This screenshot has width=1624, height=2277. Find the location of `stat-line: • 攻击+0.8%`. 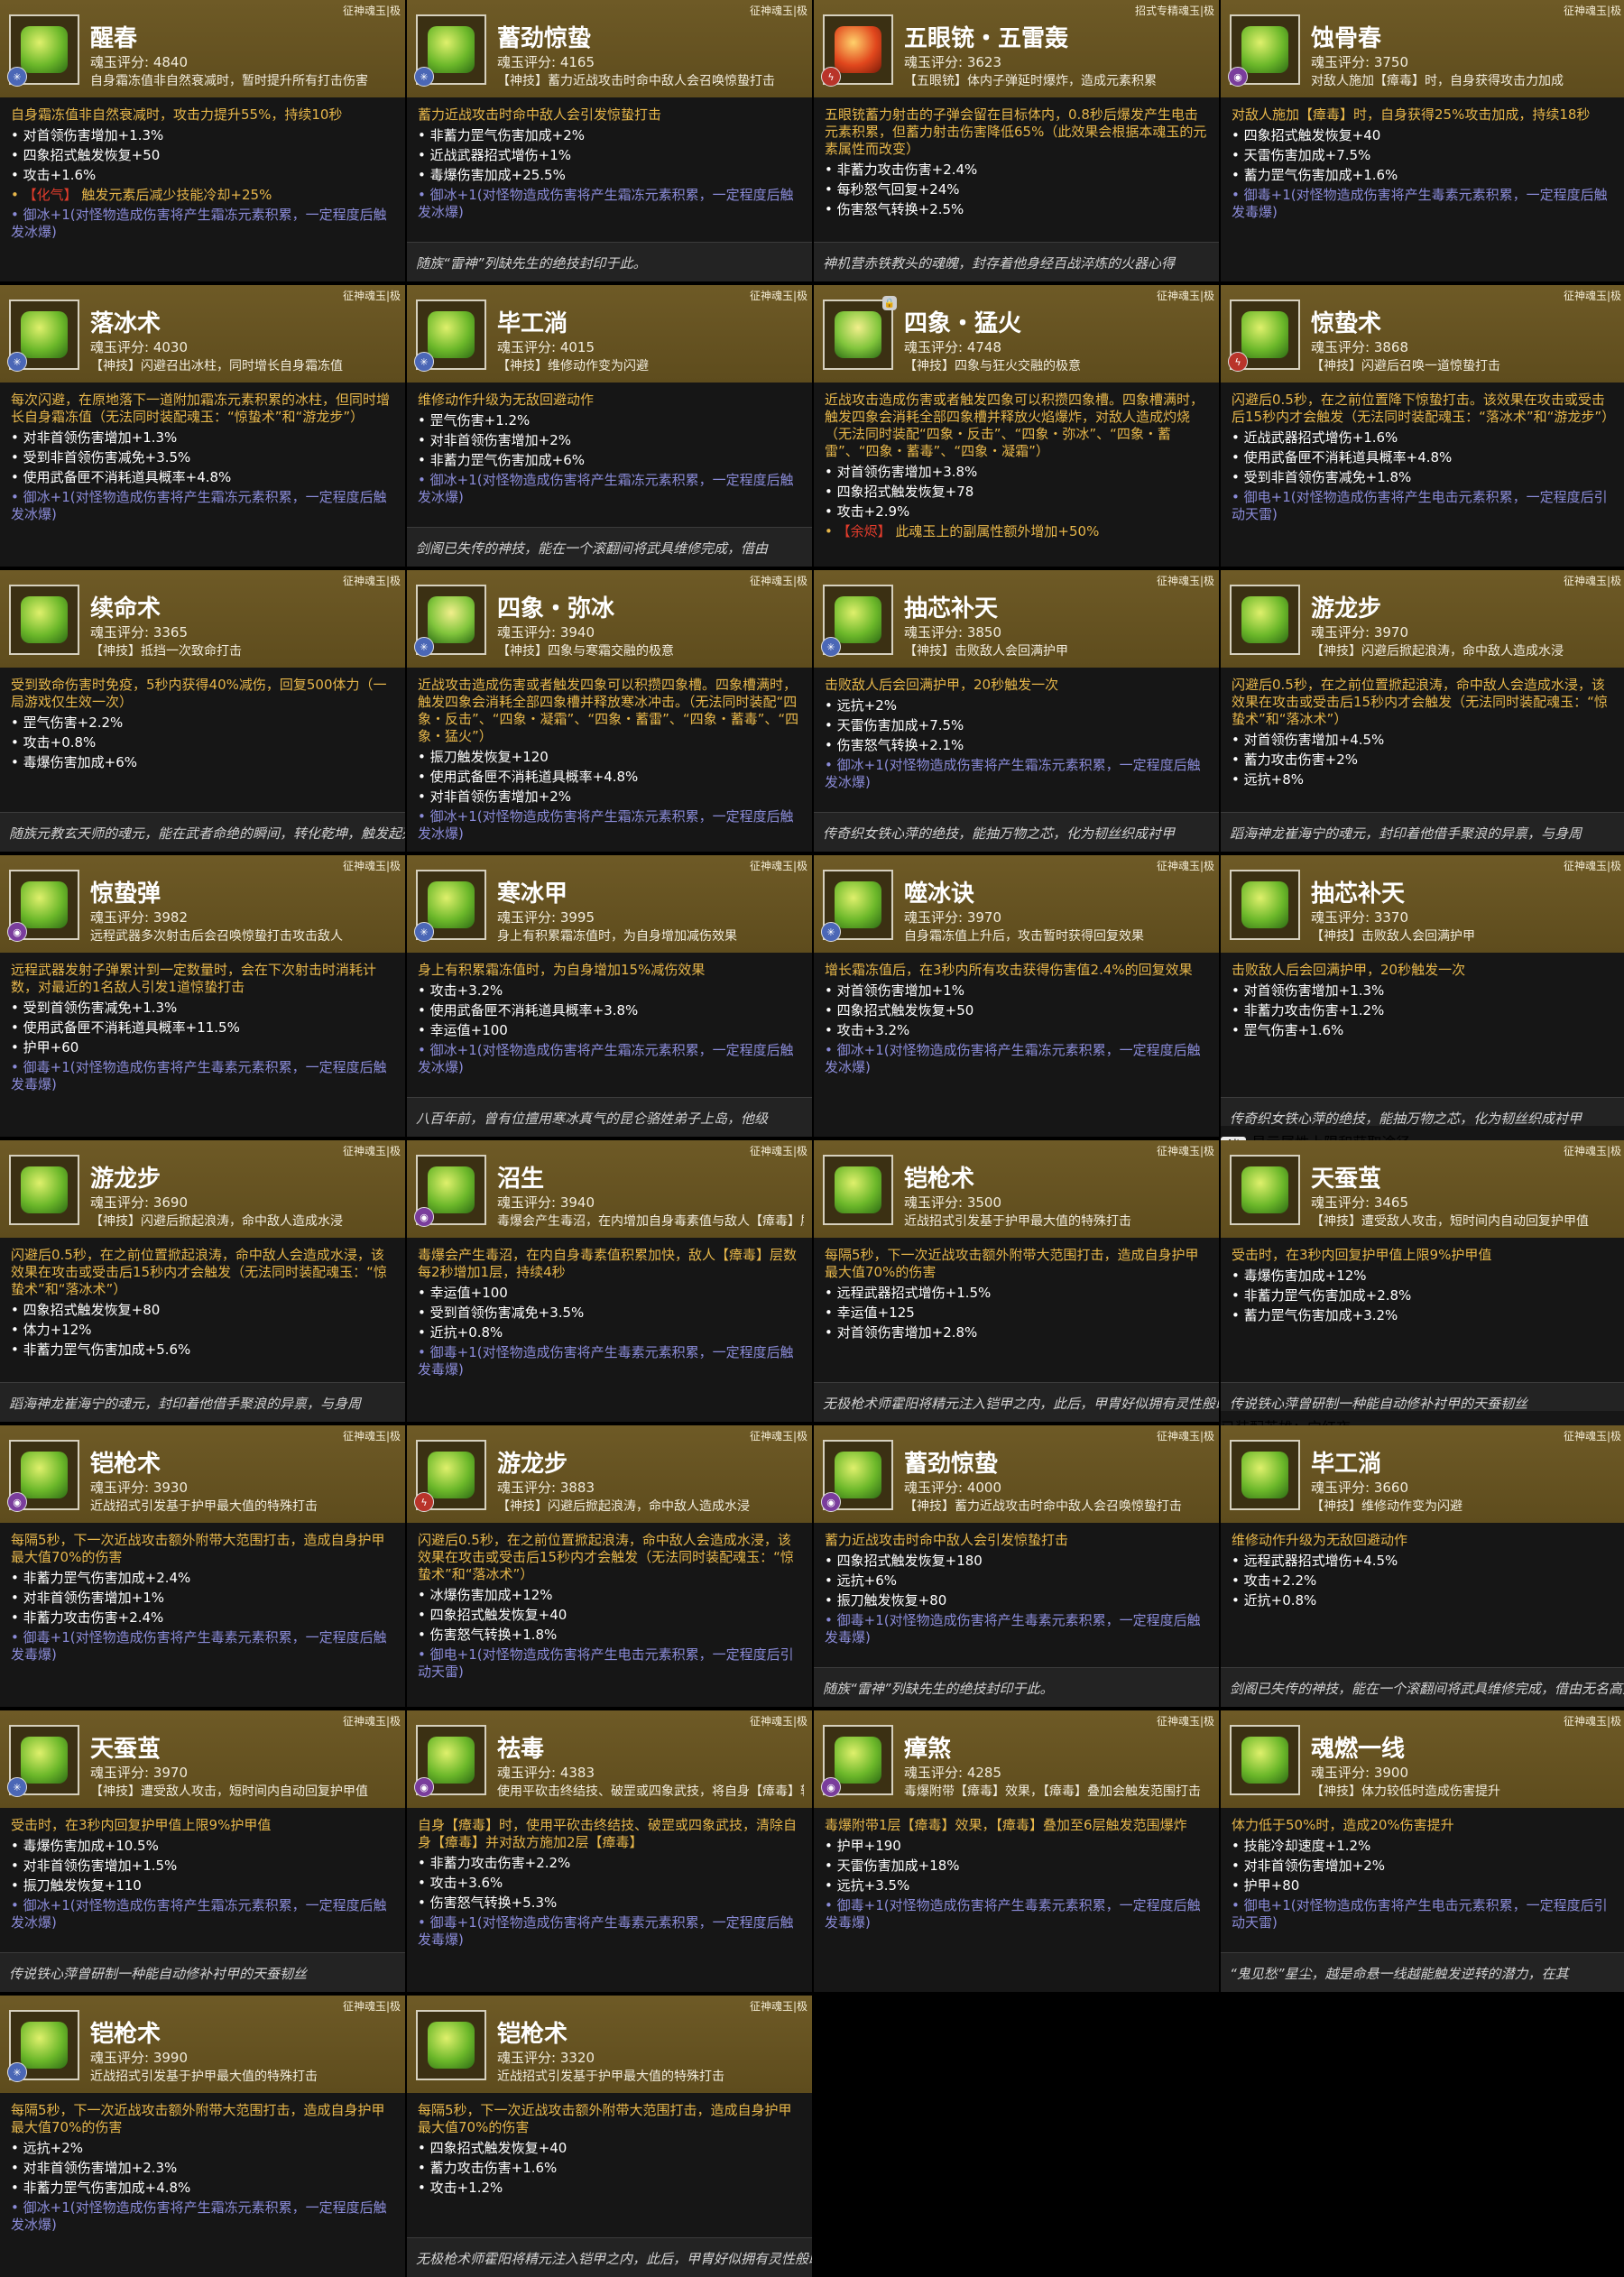

stat-line: • 攻击+0.8% is located at coordinates (54, 742).